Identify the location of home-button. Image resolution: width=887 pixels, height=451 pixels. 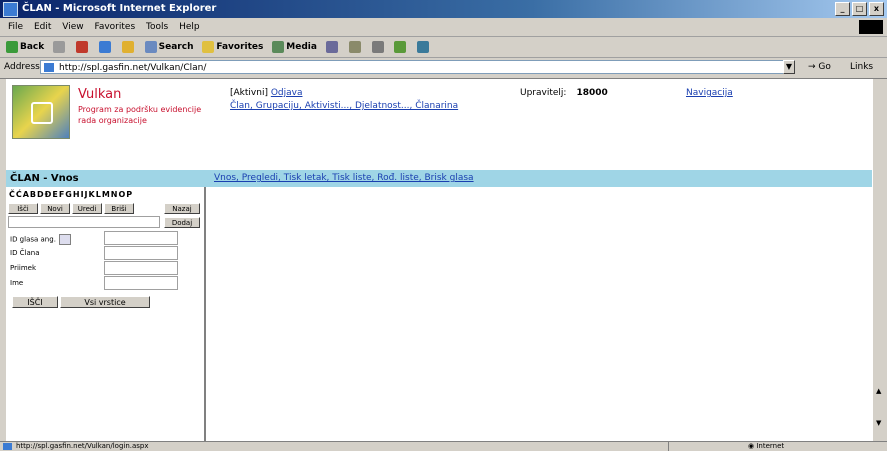
(128, 47).